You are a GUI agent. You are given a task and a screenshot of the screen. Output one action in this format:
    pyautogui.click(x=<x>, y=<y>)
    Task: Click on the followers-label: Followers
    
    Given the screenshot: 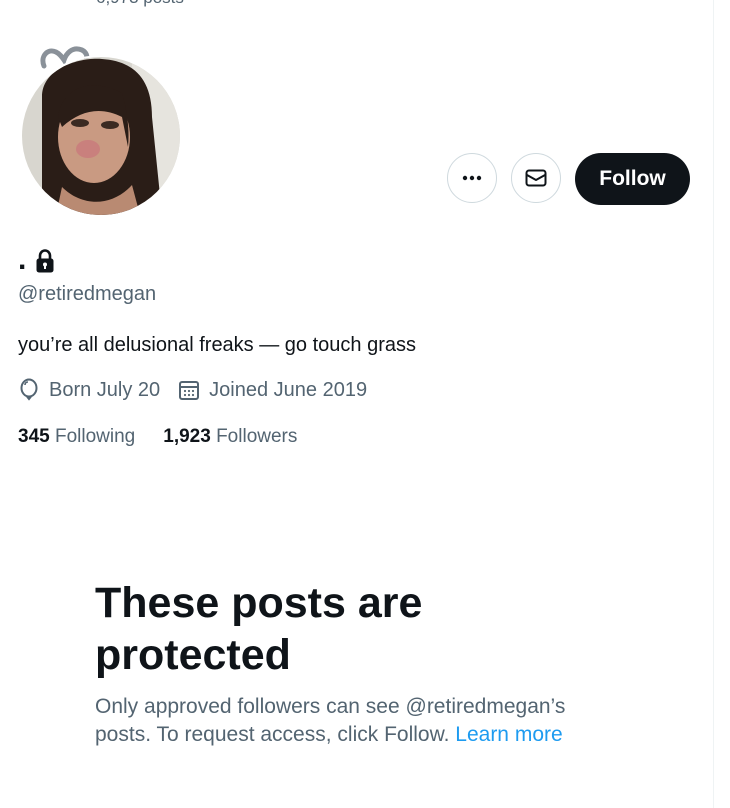 What is the action you would take?
    pyautogui.click(x=257, y=436)
    